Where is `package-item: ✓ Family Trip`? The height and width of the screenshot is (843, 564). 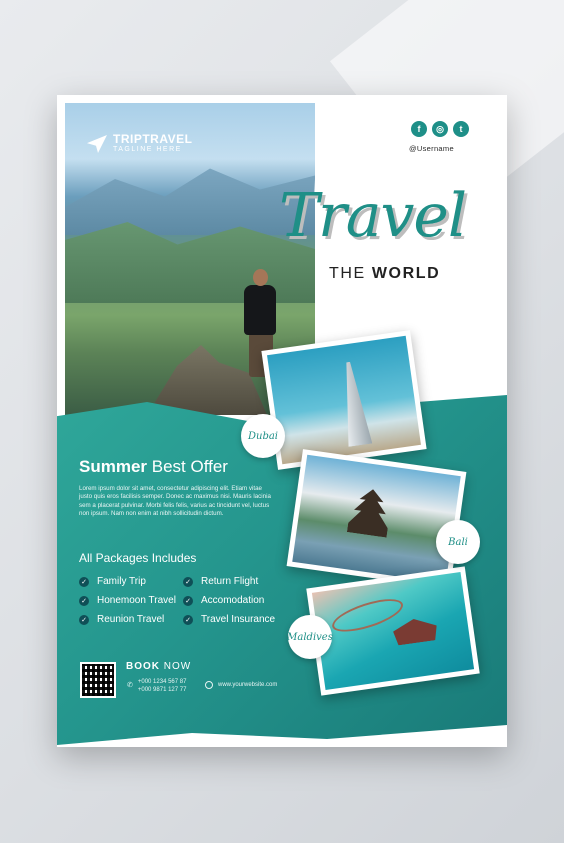
package-item: ✓ Family Trip is located at coordinates (127, 581).